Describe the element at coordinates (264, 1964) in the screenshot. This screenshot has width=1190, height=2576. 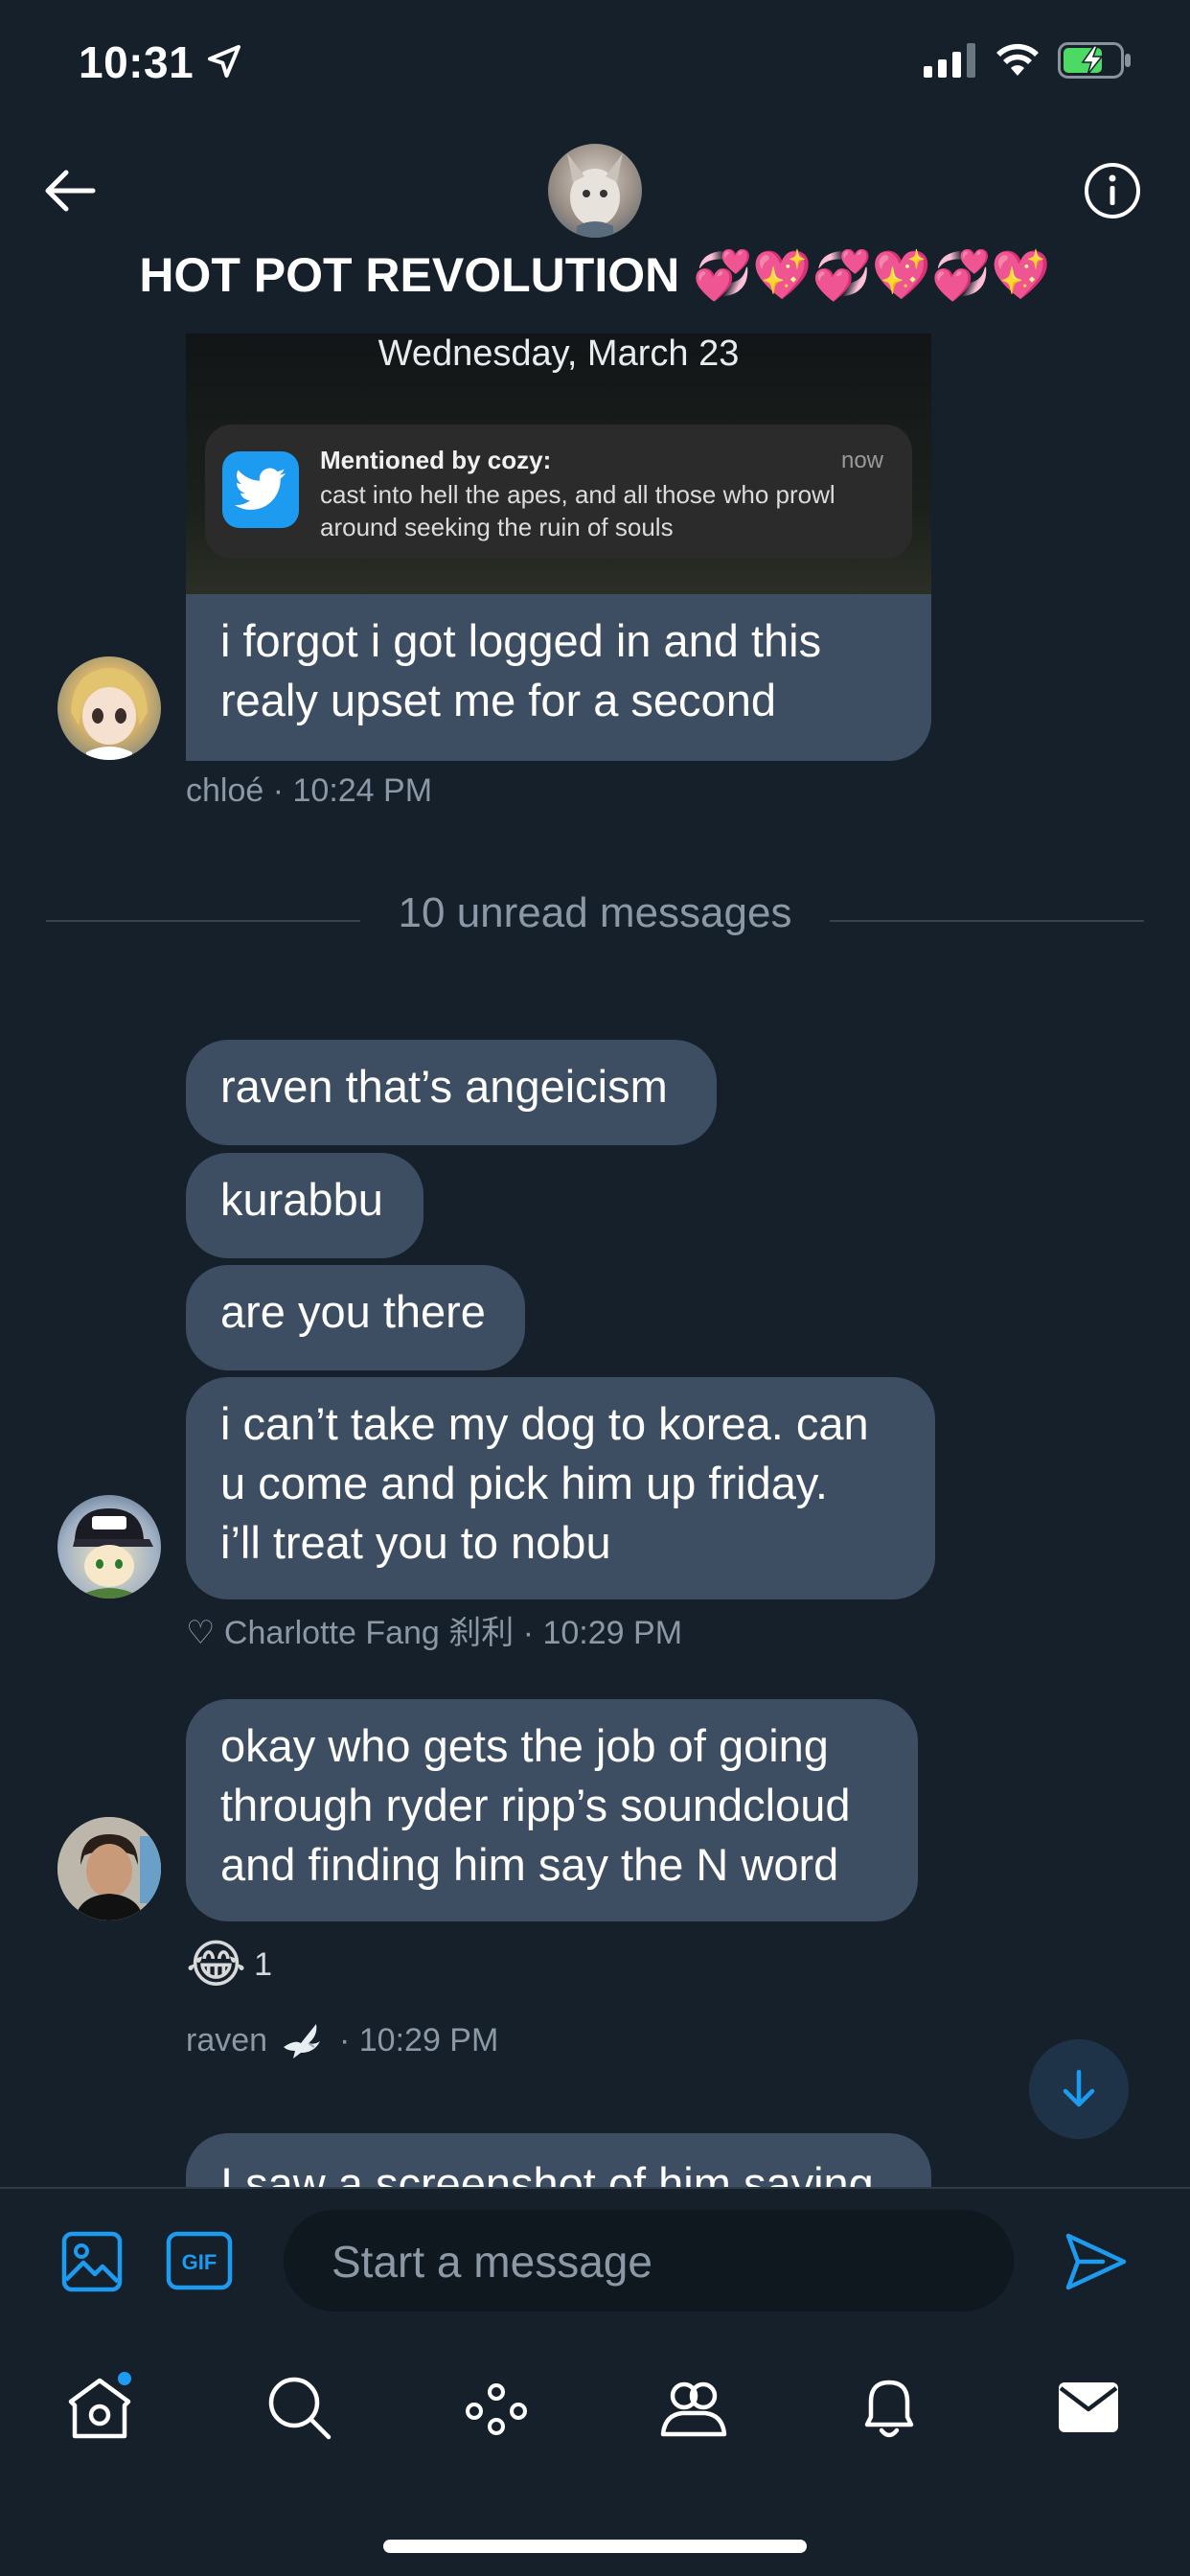
I see `reaction-count: 1` at that location.